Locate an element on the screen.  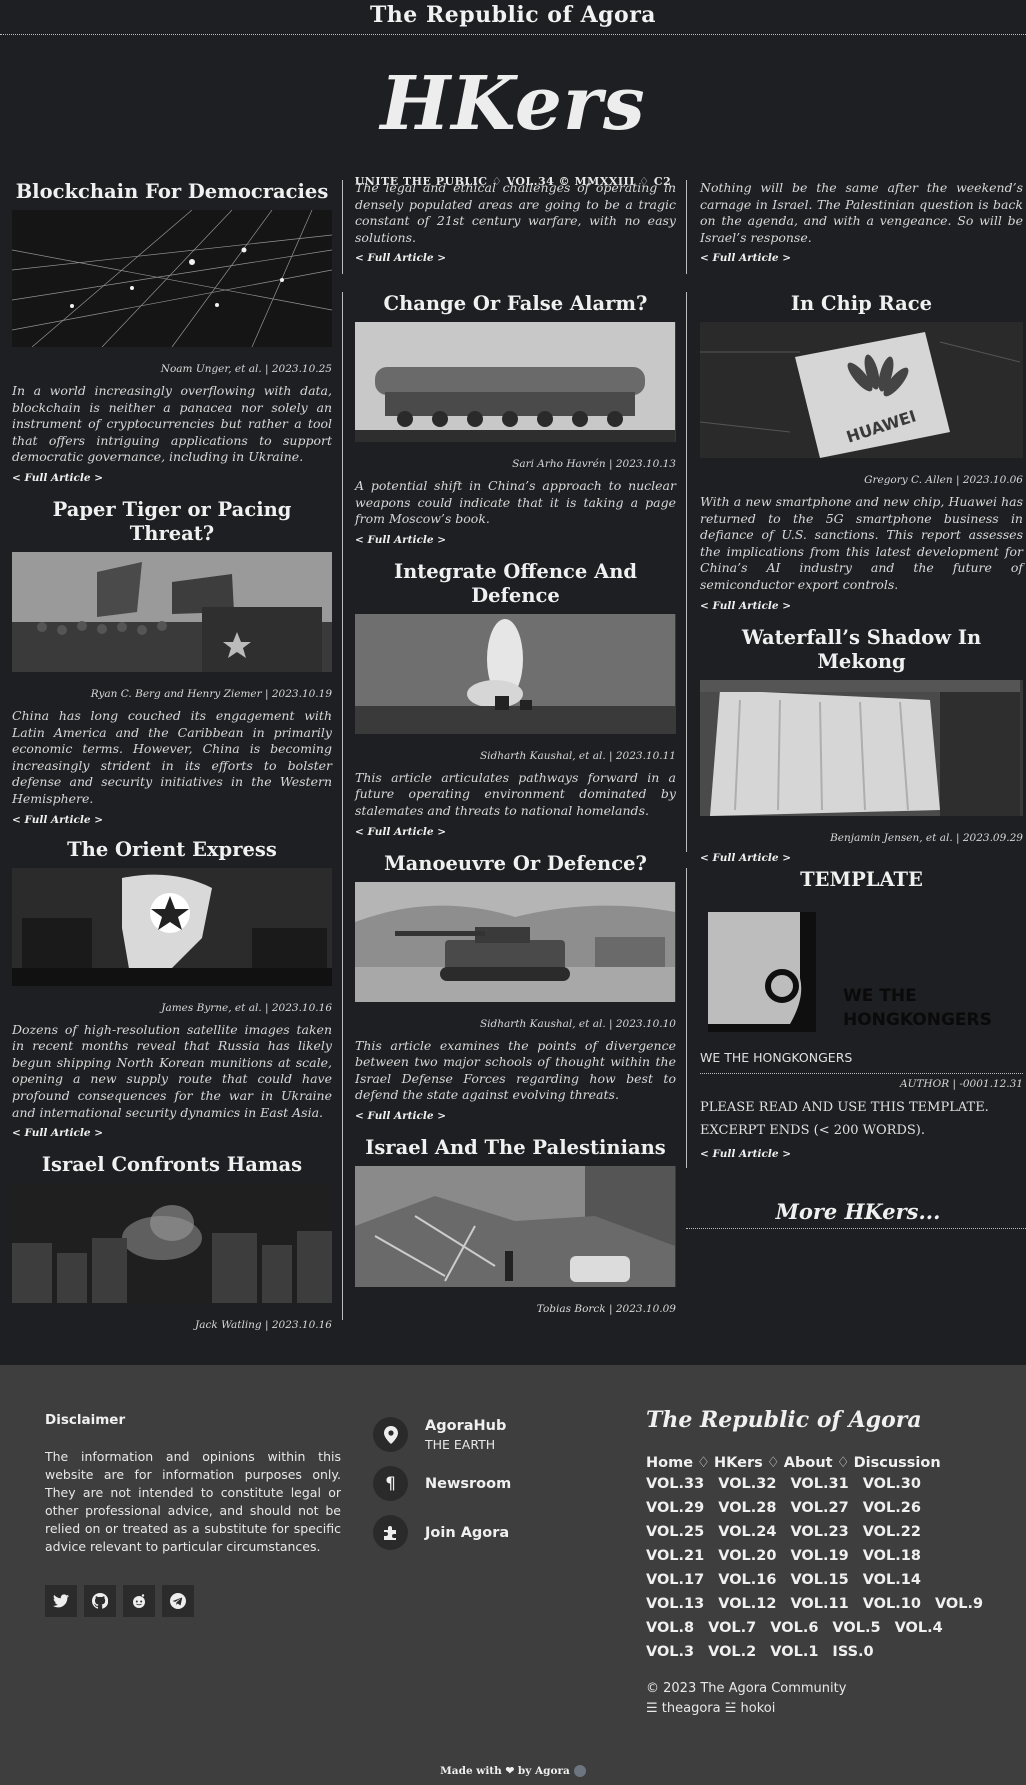
article-title: Israel Confronts Hamas is located at coordinates (172, 1165).